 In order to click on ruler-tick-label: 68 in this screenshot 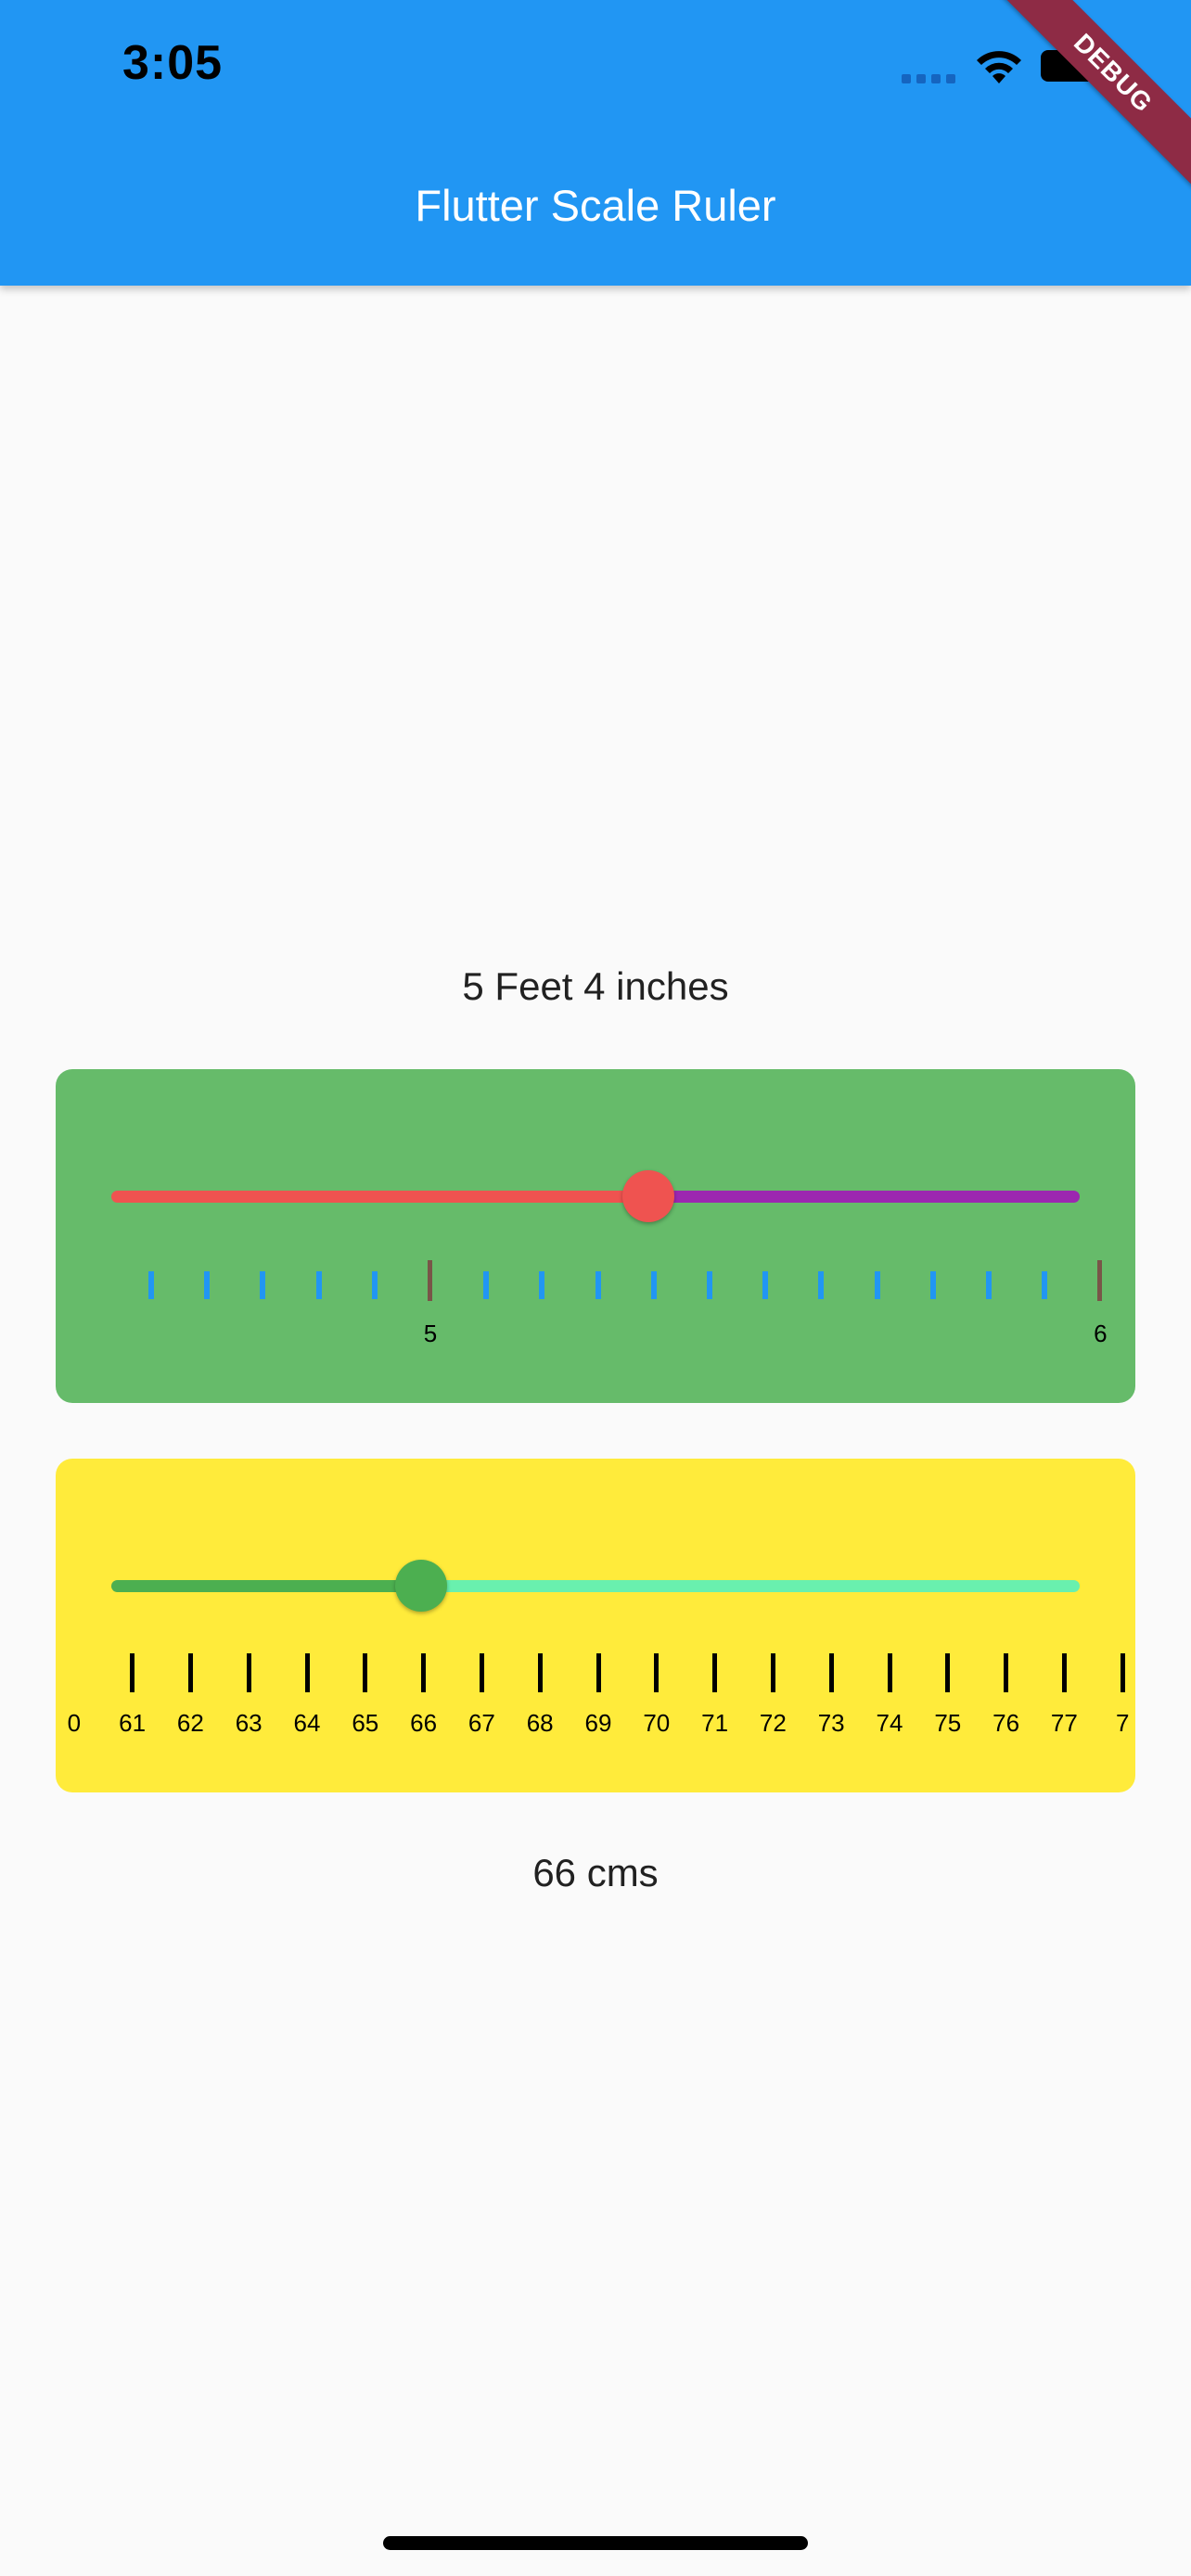, I will do `click(540, 1723)`.